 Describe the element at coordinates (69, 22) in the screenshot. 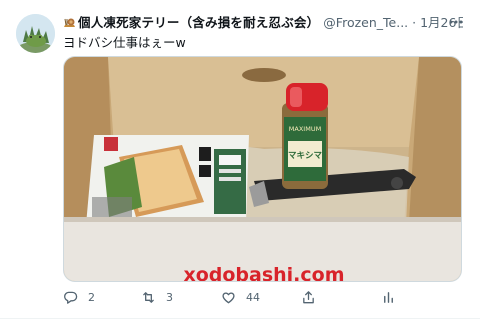

I see `snail-emoji-icon` at that location.